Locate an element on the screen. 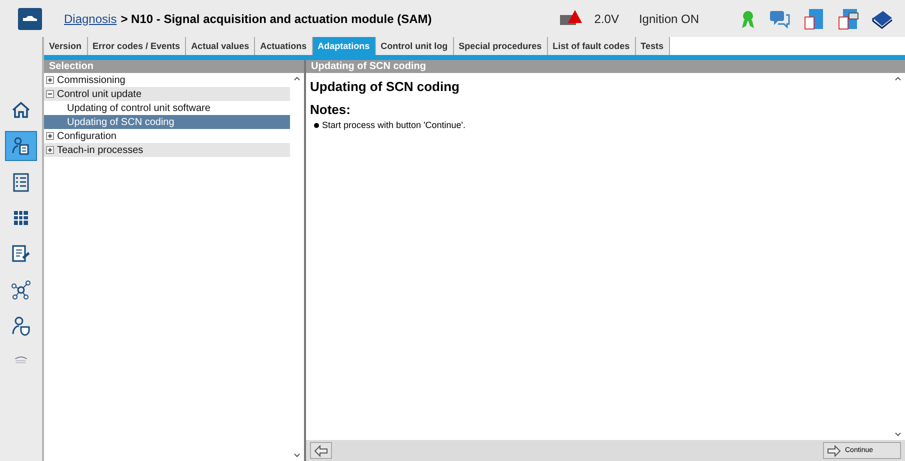 Image resolution: width=905 pixels, height=461 pixels. network-icon is located at coordinates (21, 290).